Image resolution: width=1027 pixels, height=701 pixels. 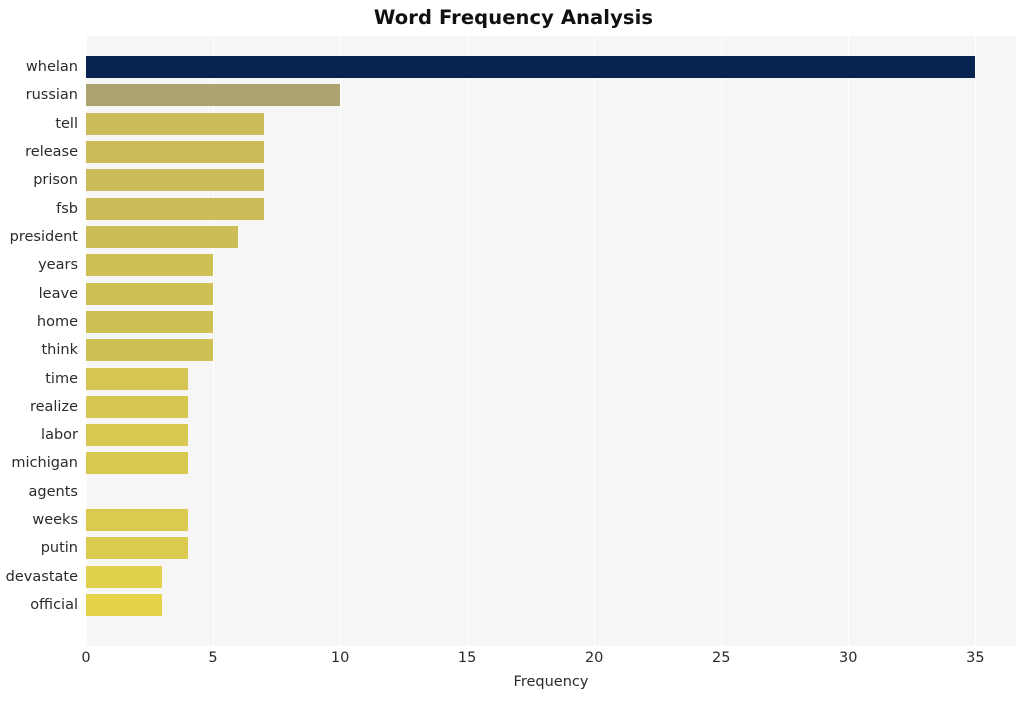 What do you see at coordinates (66, 123) in the screenshot?
I see `y-axis-tick-label: tell` at bounding box center [66, 123].